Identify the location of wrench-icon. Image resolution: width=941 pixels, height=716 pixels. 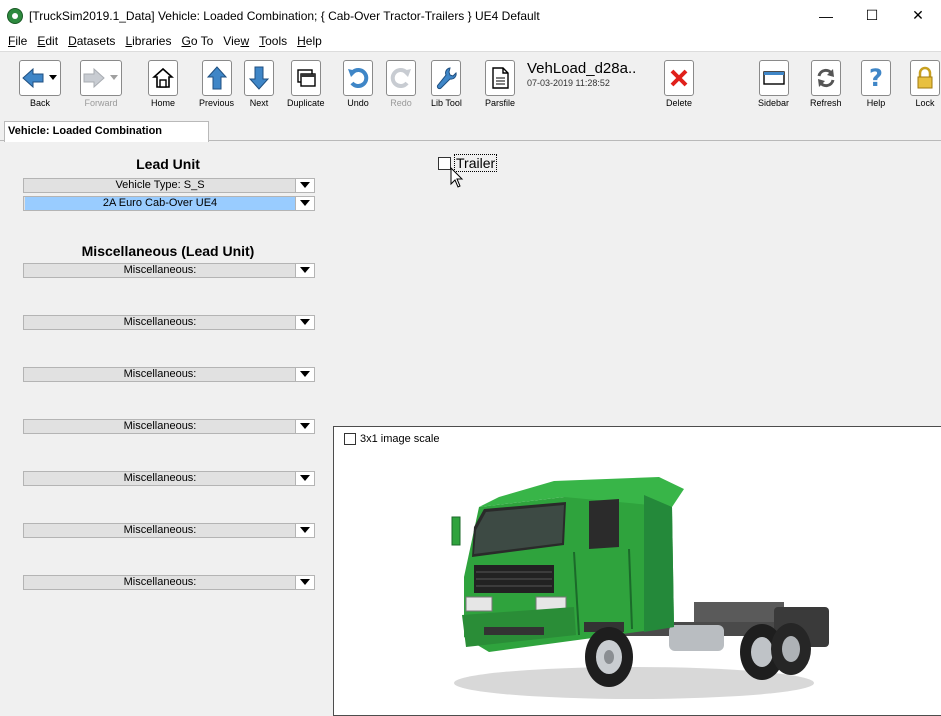
(446, 78).